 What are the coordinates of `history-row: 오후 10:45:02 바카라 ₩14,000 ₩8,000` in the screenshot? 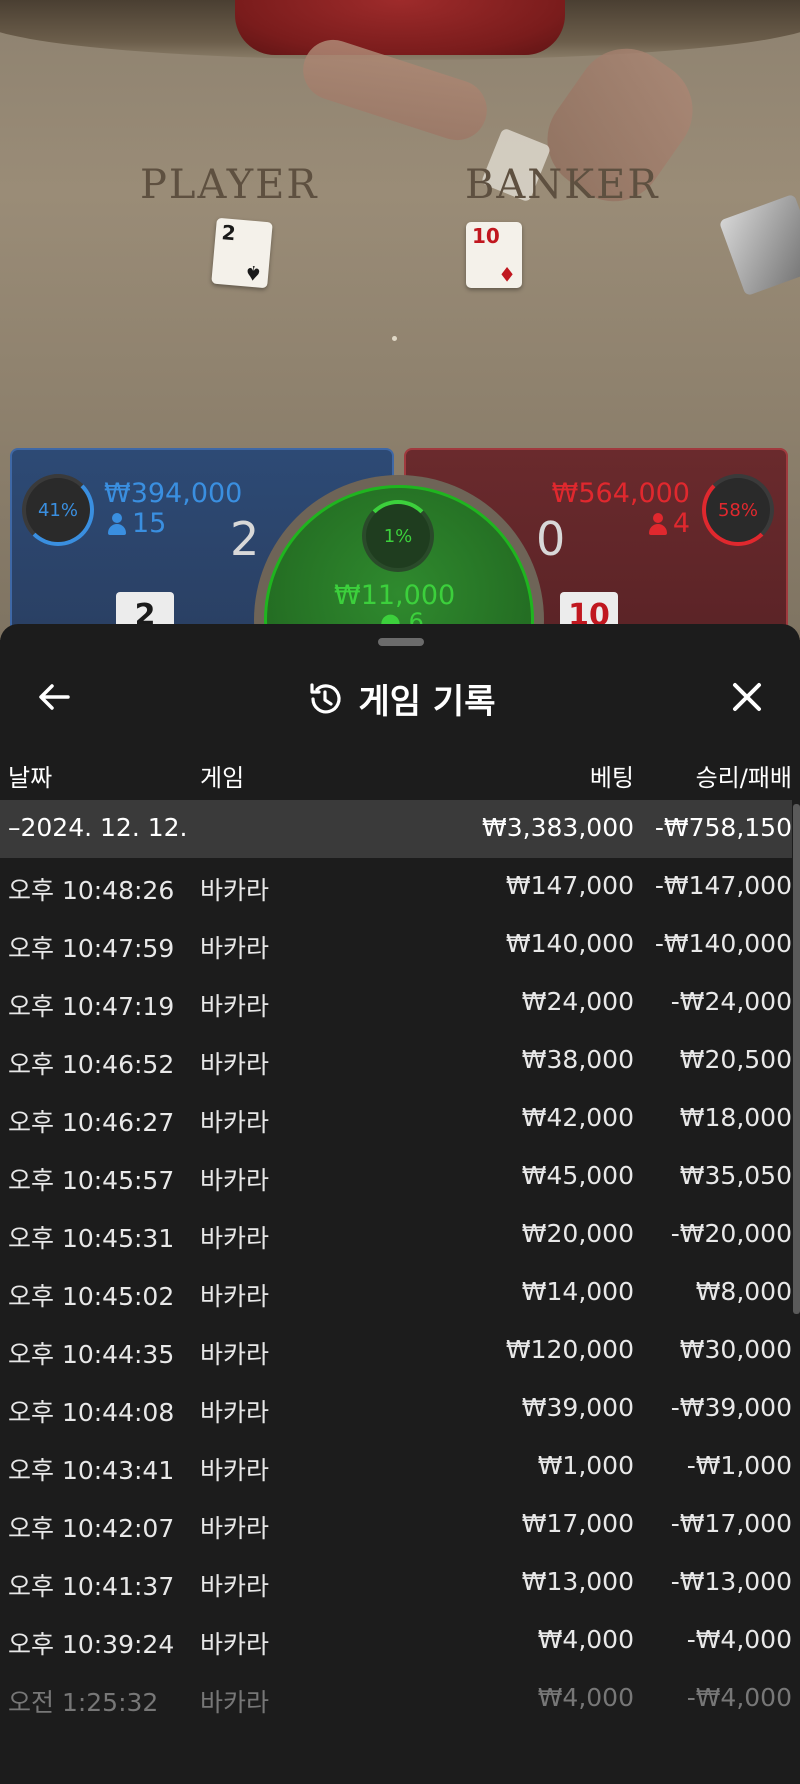 It's located at (396, 1293).